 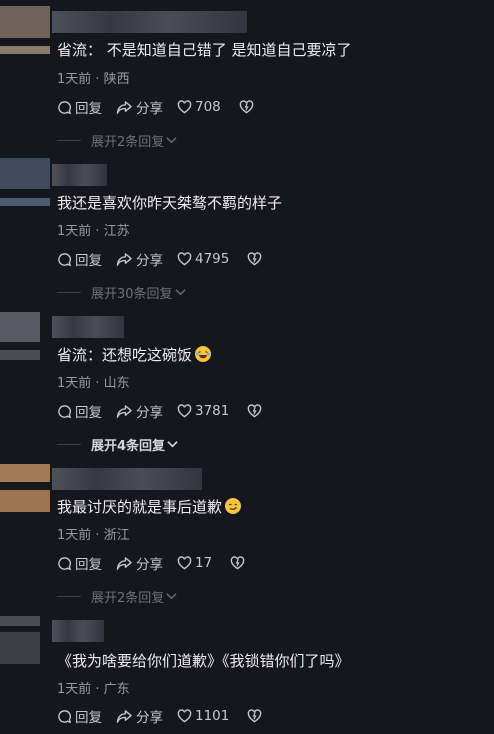 What do you see at coordinates (132, 294) in the screenshot?
I see `expand-label: 展开30条回复` at bounding box center [132, 294].